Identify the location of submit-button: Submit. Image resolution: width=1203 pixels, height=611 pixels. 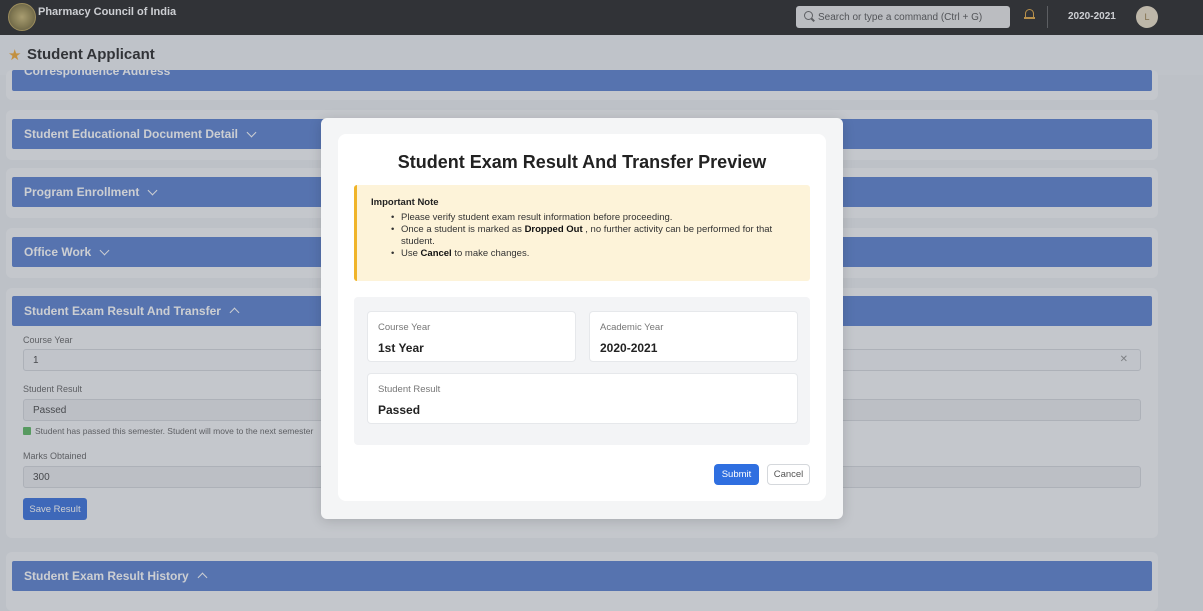
(736, 474).